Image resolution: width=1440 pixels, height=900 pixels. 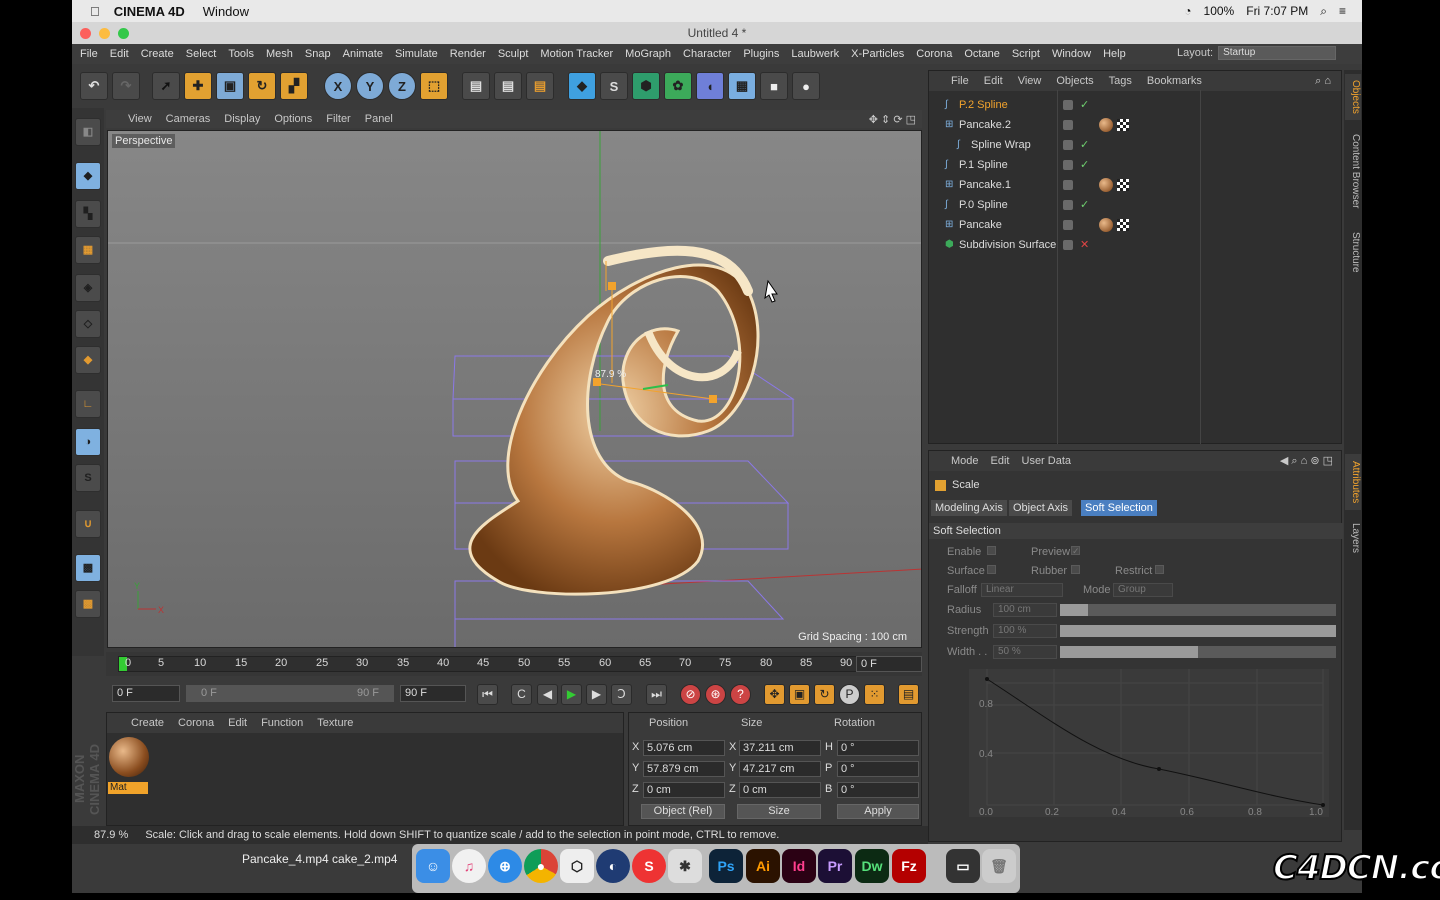 What do you see at coordinates (656, 694) in the screenshot?
I see `go-to-end-icon: ⏭` at bounding box center [656, 694].